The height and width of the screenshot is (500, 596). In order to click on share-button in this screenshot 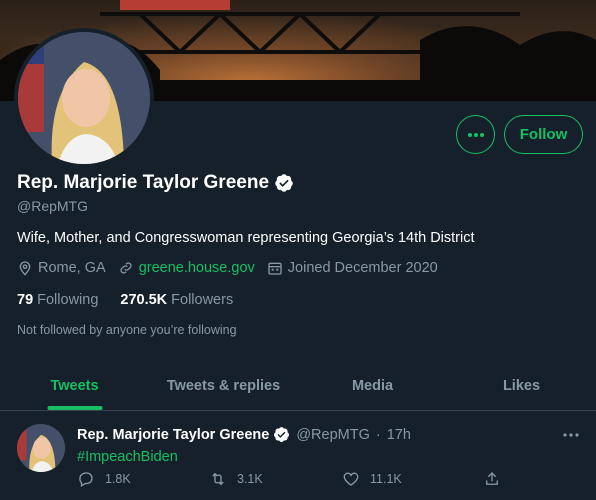, I will do `click(492, 479)`.